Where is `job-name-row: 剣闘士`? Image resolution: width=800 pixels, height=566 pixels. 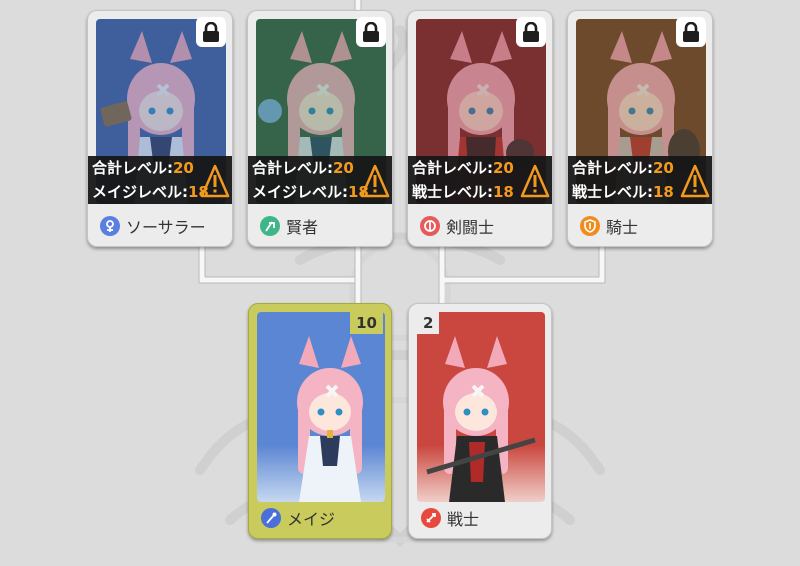
job-name-row: 剣闘士 is located at coordinates (457, 226).